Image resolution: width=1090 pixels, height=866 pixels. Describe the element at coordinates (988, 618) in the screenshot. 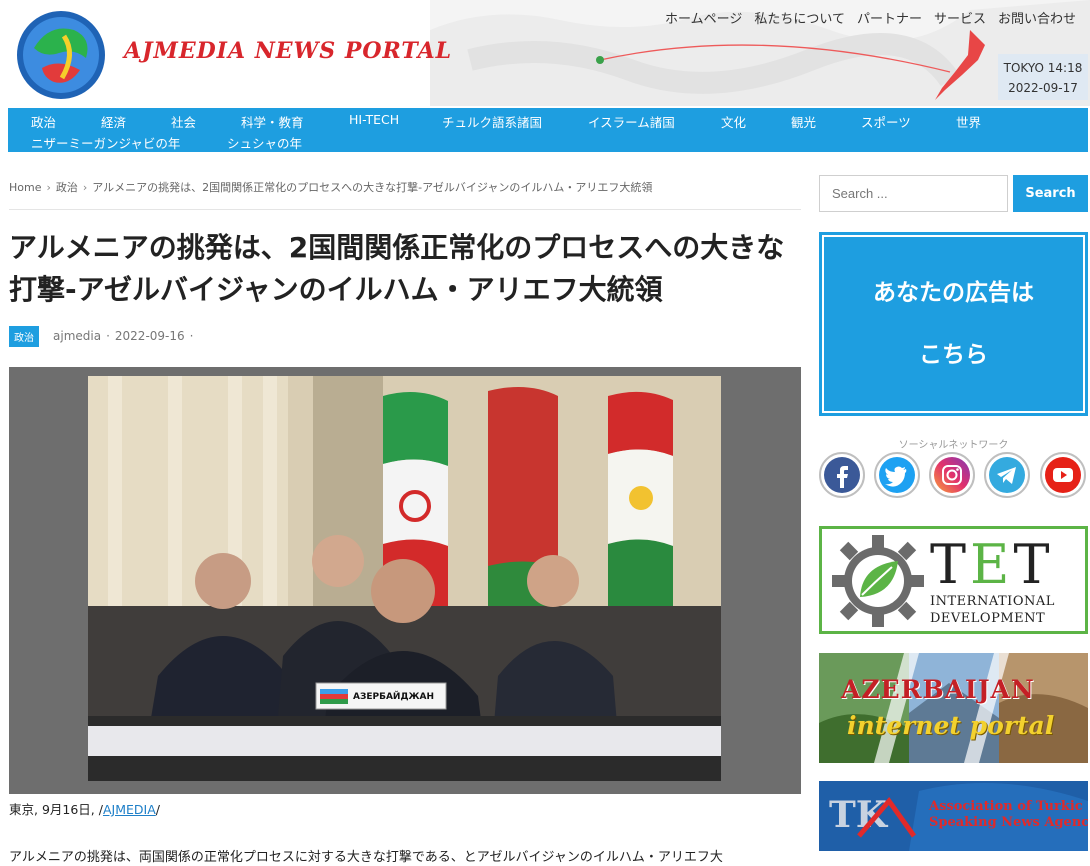

I see `tet-subtitle-line-2: DEVELOPMENT` at that location.